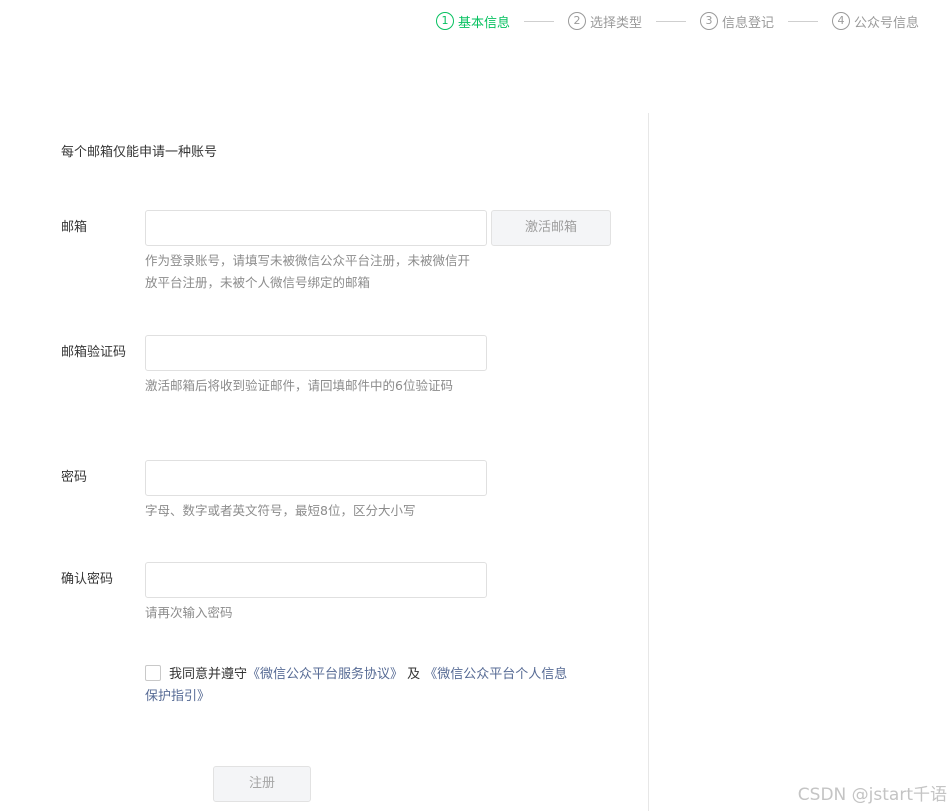 The image size is (952, 811). What do you see at coordinates (87, 579) in the screenshot?
I see `confirm-password-label: 确认密码` at bounding box center [87, 579].